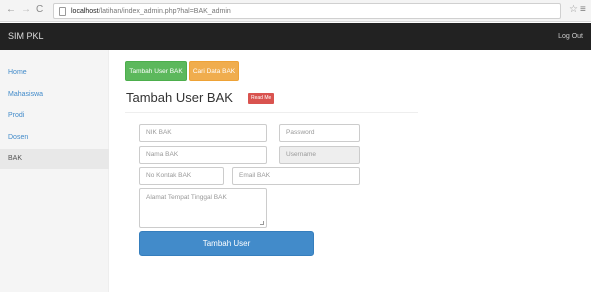 This screenshot has height=292, width=591. I want to click on nama-field: Nama BAK, so click(203, 155).